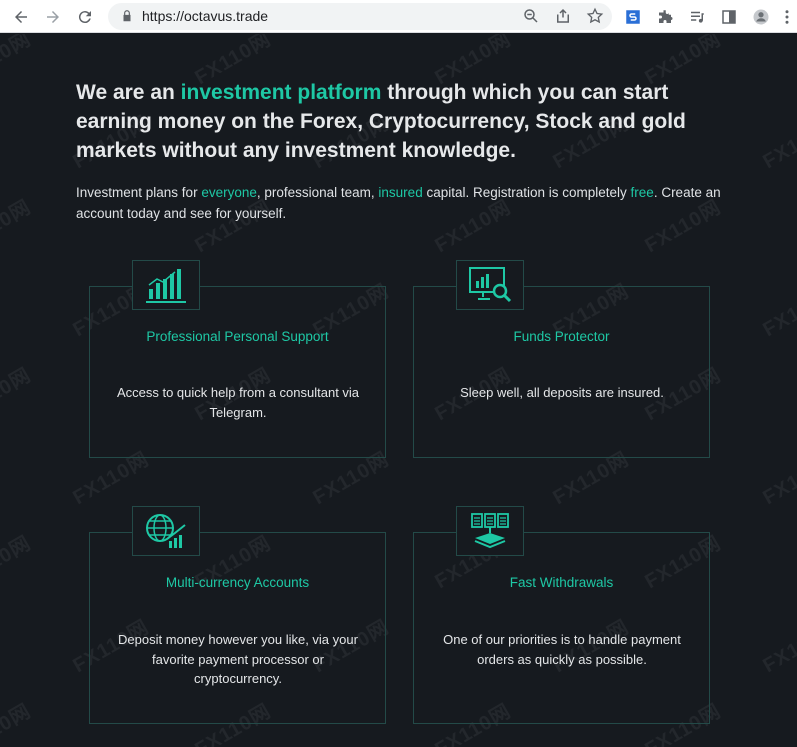 The image size is (797, 747). What do you see at coordinates (229, 192) in the screenshot?
I see `intro-highlight-everyone: everyone` at bounding box center [229, 192].